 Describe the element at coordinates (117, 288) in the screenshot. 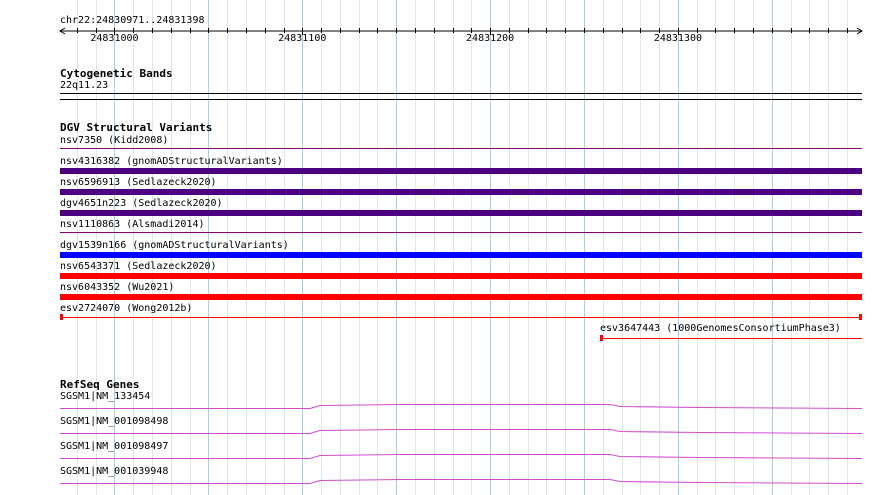

I see `variant-label: nsv6043352 (Wu2021)` at that location.